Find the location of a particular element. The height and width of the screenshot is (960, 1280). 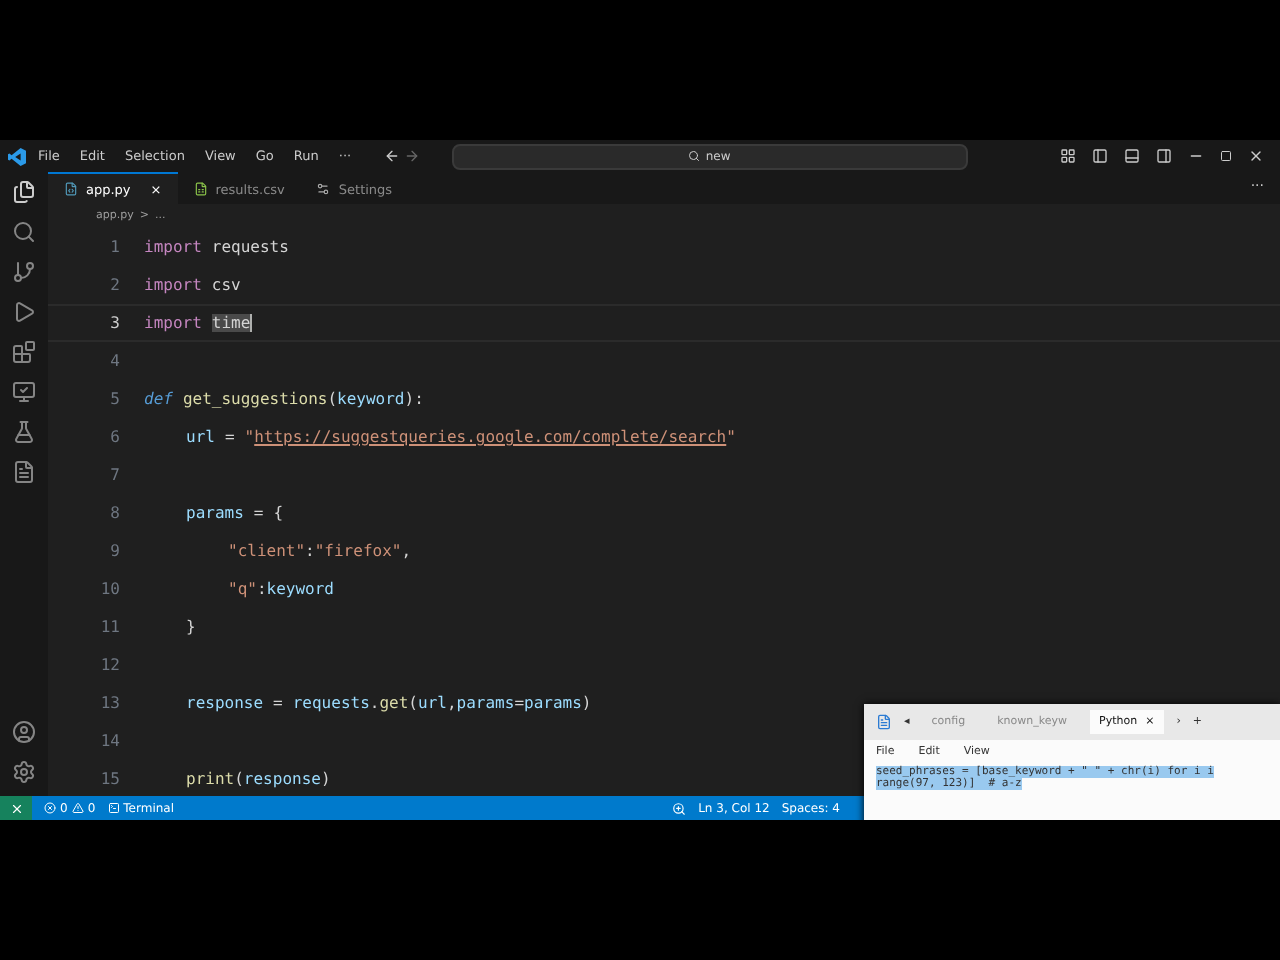

url-link: https://suggestqueries.google.com/complete/search is located at coordinates (490, 437).